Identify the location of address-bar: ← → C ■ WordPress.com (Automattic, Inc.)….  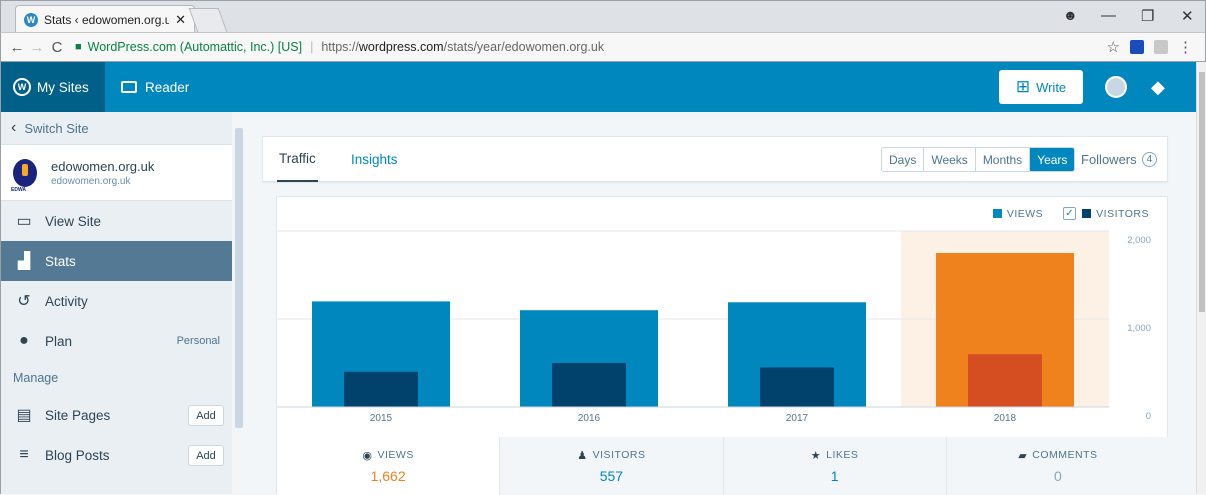
(603, 47).